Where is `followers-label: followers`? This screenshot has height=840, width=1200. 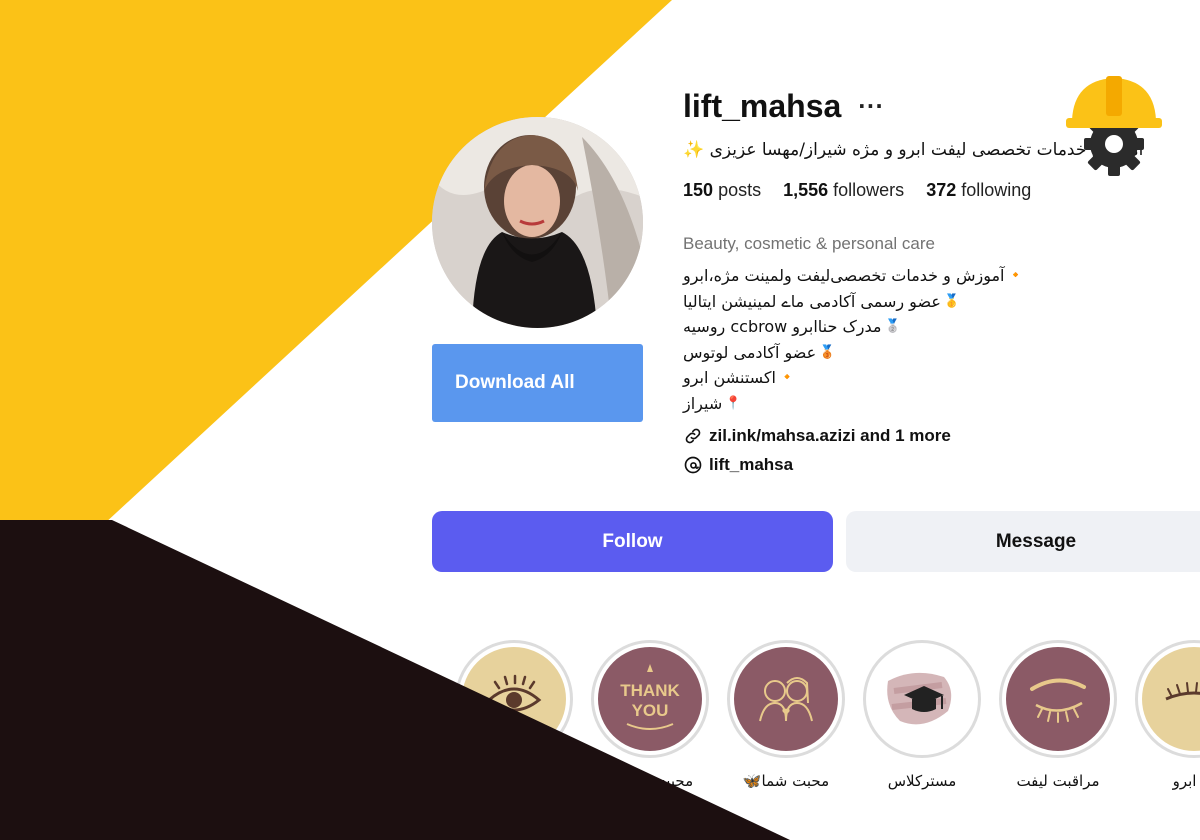 followers-label: followers is located at coordinates (869, 190).